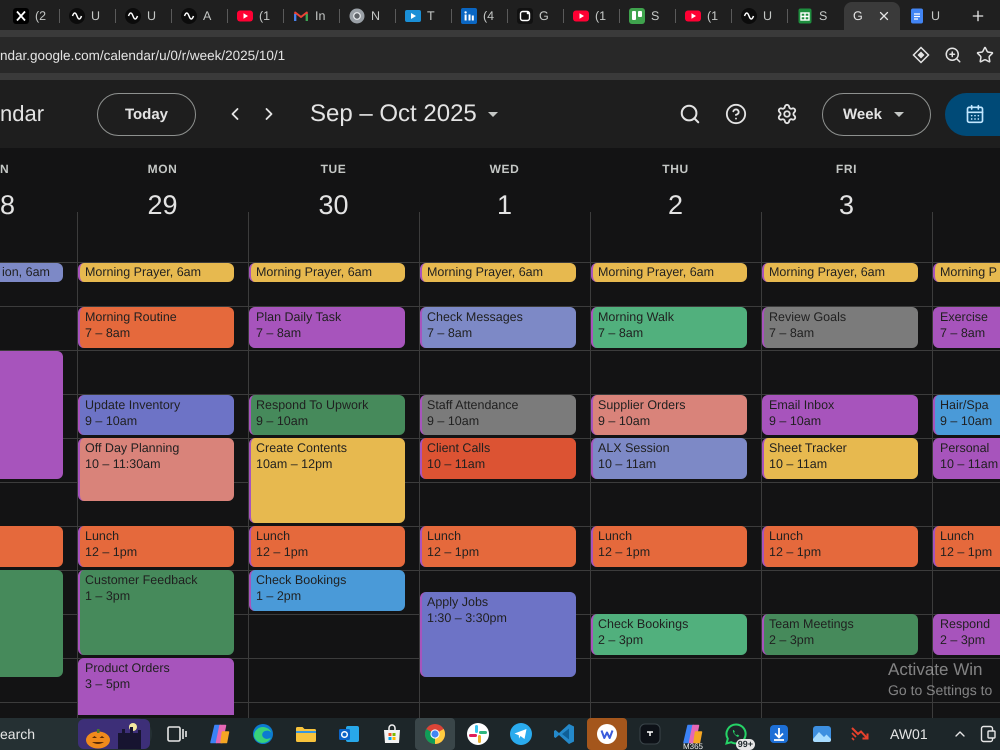  Describe the element at coordinates (736, 114) in the screenshot. I see `help-icon` at that location.